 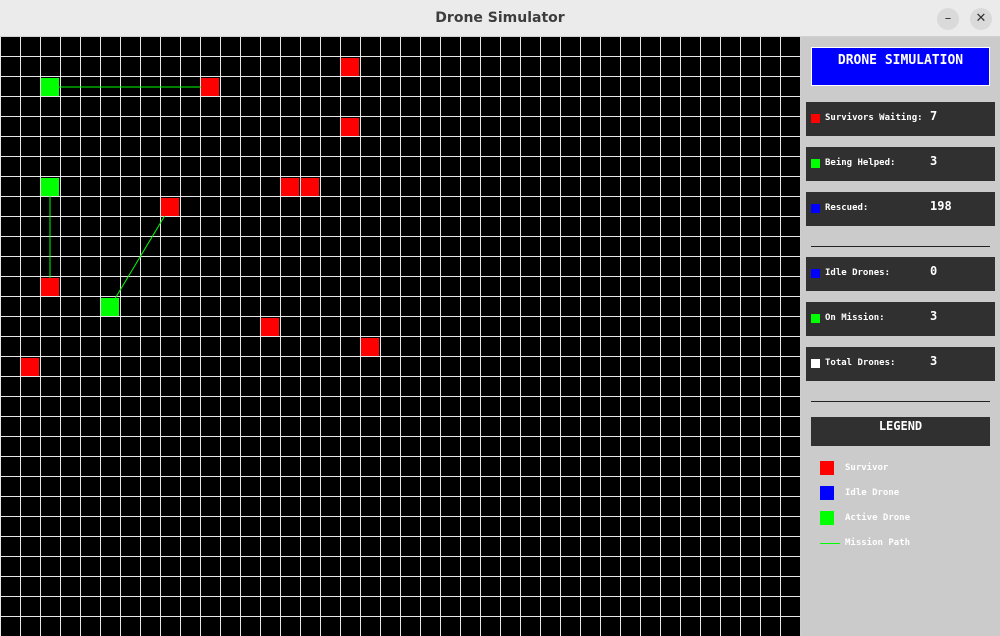 What do you see at coordinates (900, 209) in the screenshot?
I see `stat-rescued: Rescued: 198` at bounding box center [900, 209].